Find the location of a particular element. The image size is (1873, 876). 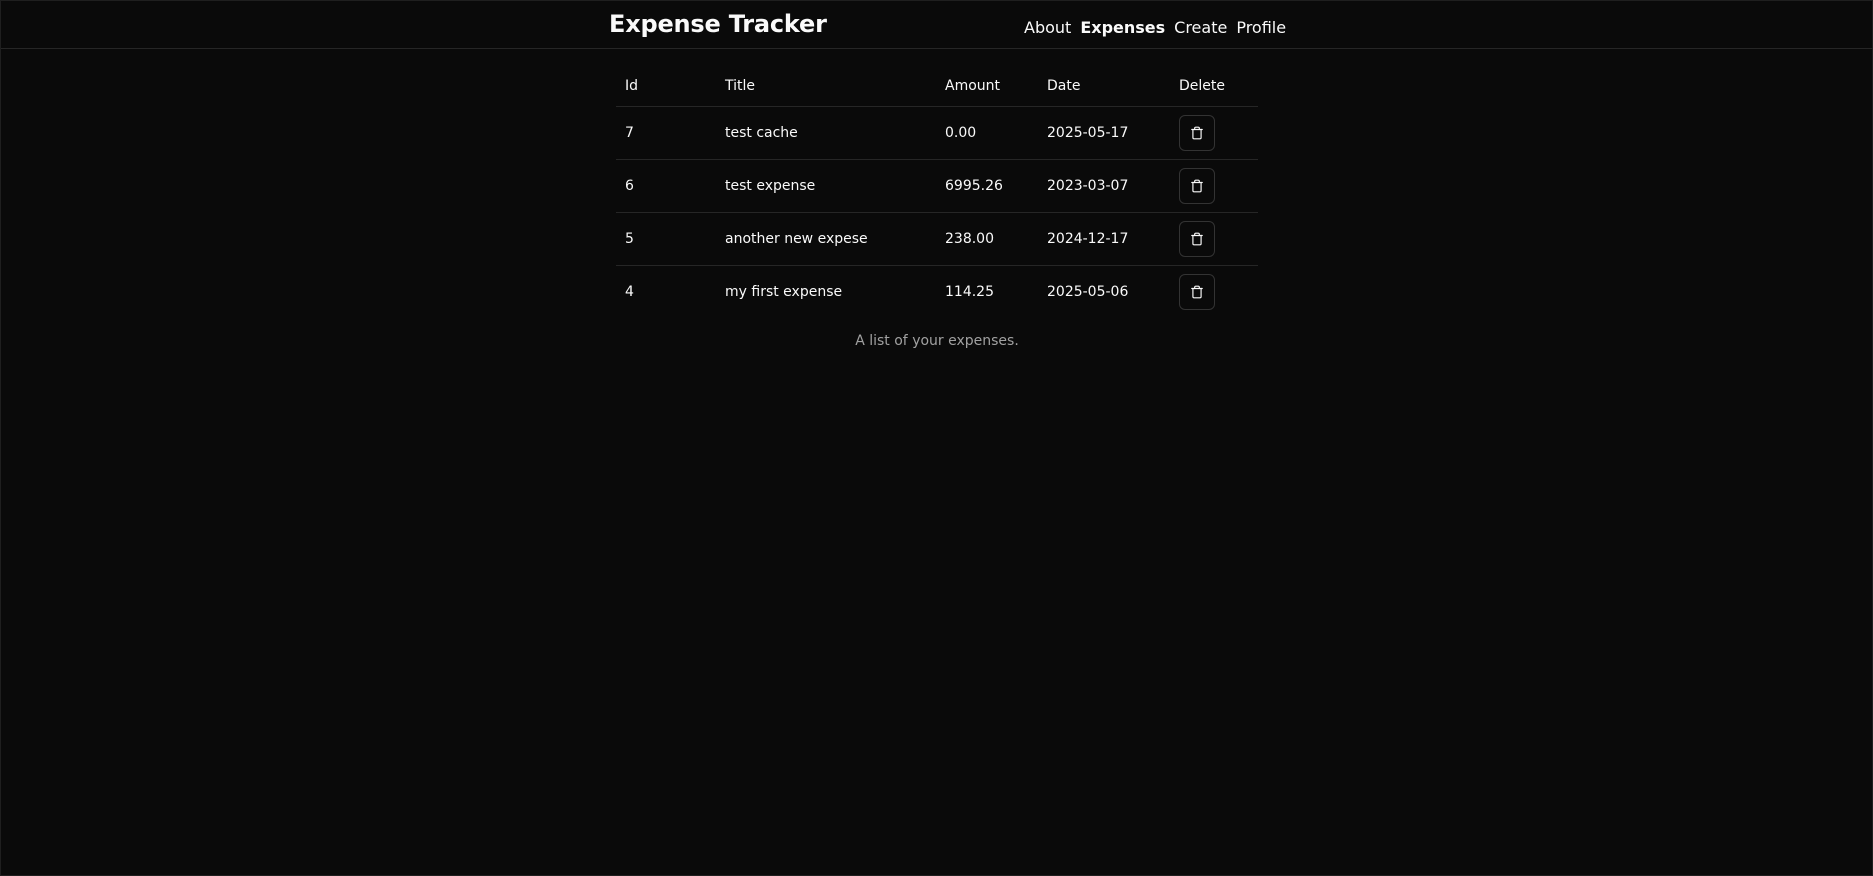

table-row: 6 test expense 6995.26 2023-03-07 is located at coordinates (937, 186).